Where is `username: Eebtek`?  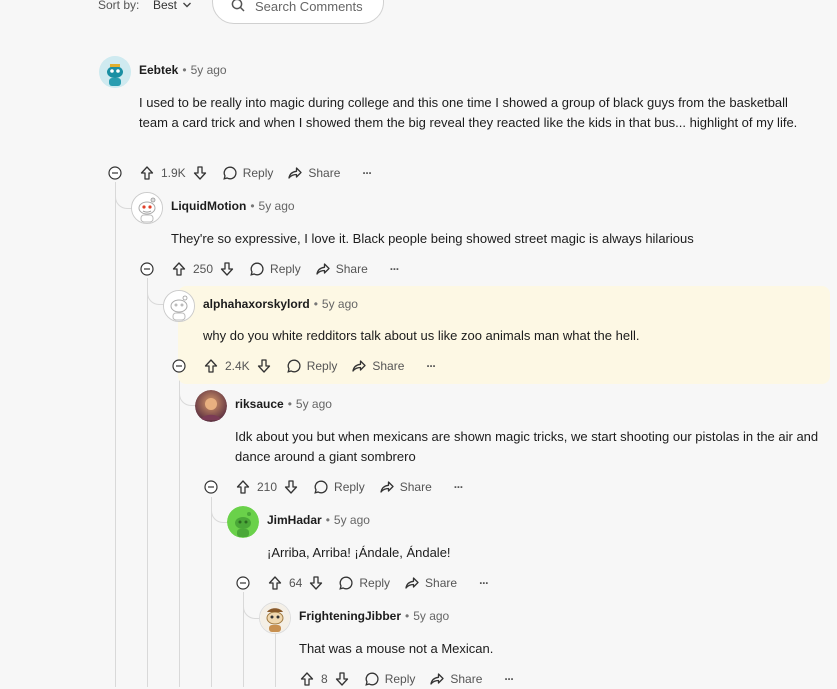 username: Eebtek is located at coordinates (158, 70).